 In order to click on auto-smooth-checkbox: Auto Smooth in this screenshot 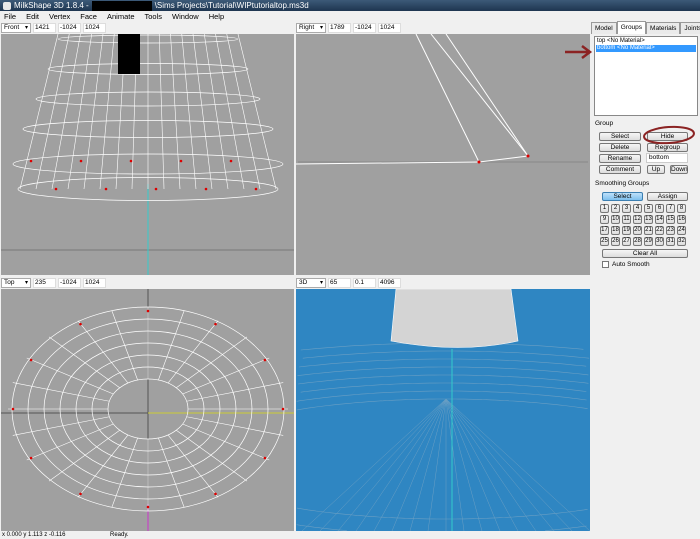, I will do `click(626, 264)`.